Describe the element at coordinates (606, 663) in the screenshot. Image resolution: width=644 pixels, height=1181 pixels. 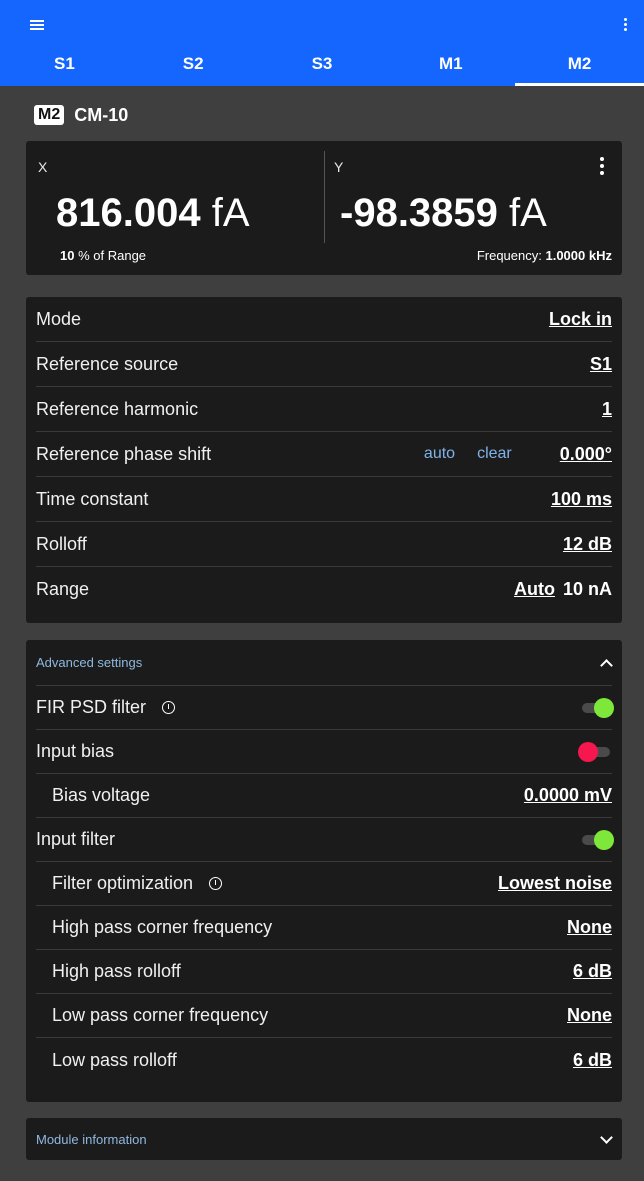
I see `chevron-up-icon` at that location.